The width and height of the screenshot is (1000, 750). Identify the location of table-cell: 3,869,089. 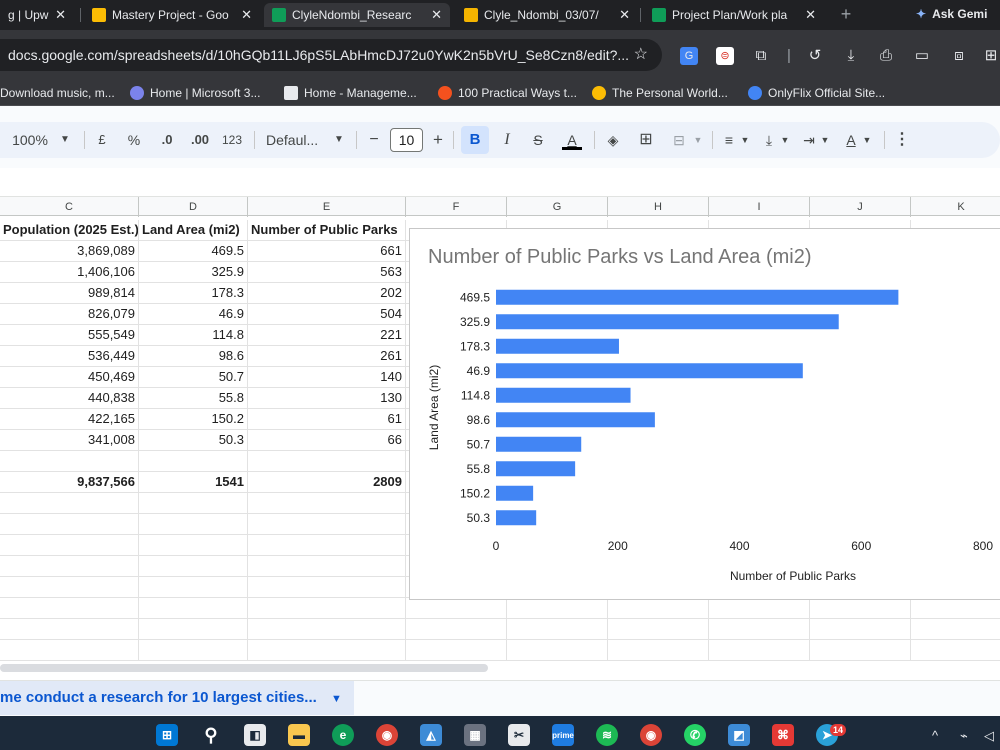
(69, 251).